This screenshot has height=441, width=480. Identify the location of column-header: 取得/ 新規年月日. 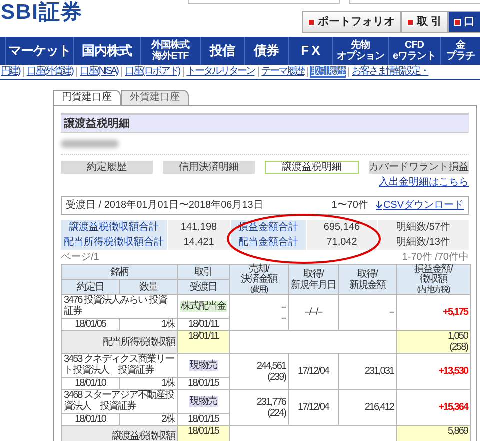
(313, 279).